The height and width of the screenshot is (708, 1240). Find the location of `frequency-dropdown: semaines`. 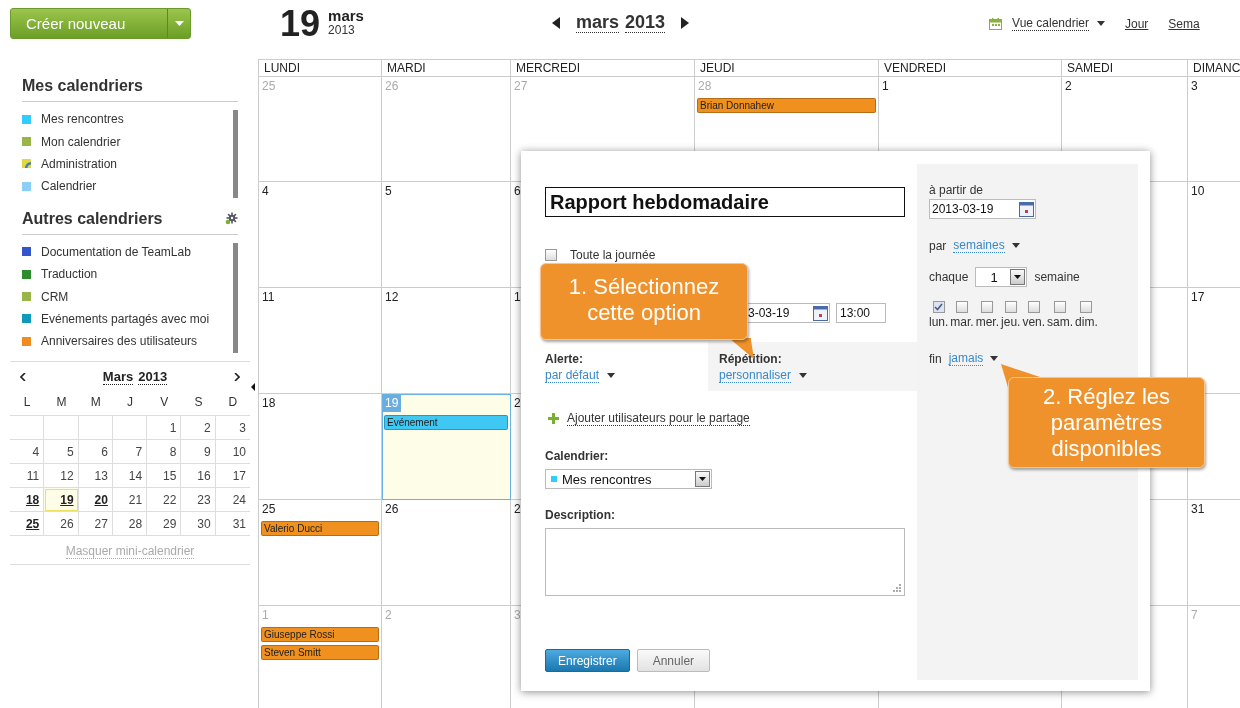

frequency-dropdown: semaines is located at coordinates (979, 245).